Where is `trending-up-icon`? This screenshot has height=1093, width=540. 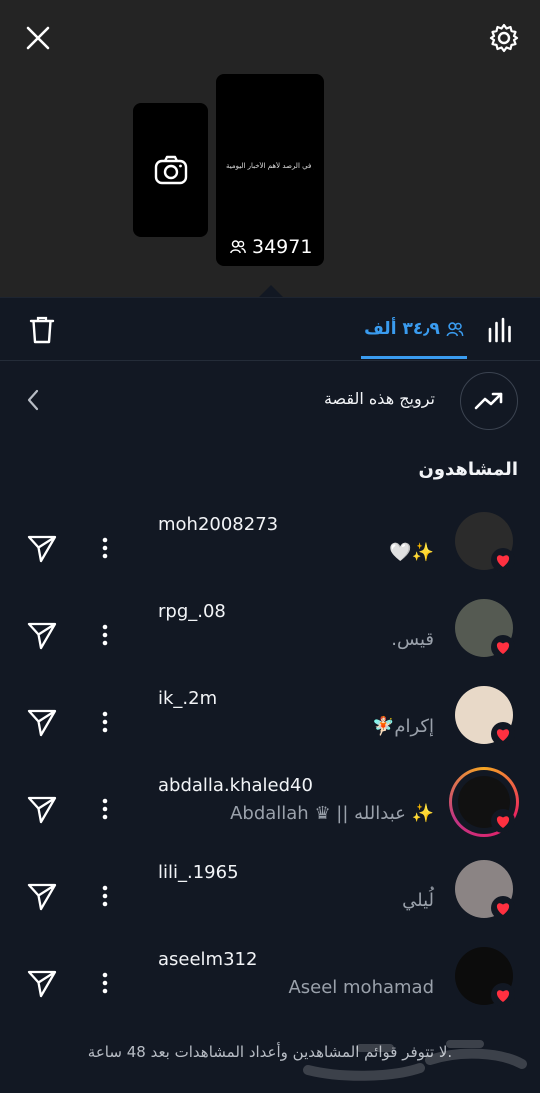
trending-up-icon is located at coordinates (488, 401).